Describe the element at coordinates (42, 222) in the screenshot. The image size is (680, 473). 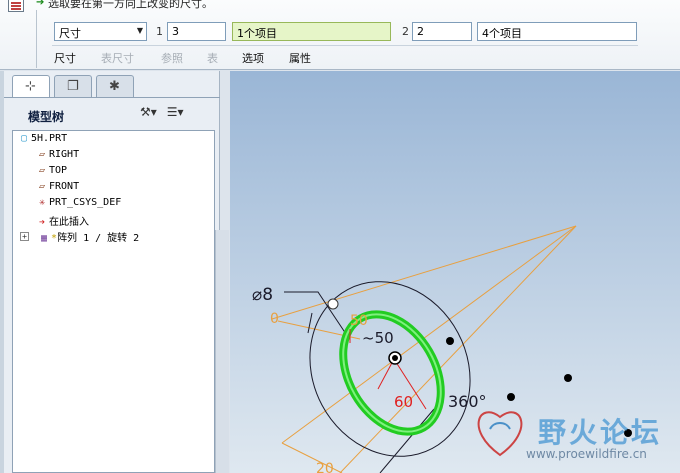
I see `insert-arrow-icon: ➔` at that location.